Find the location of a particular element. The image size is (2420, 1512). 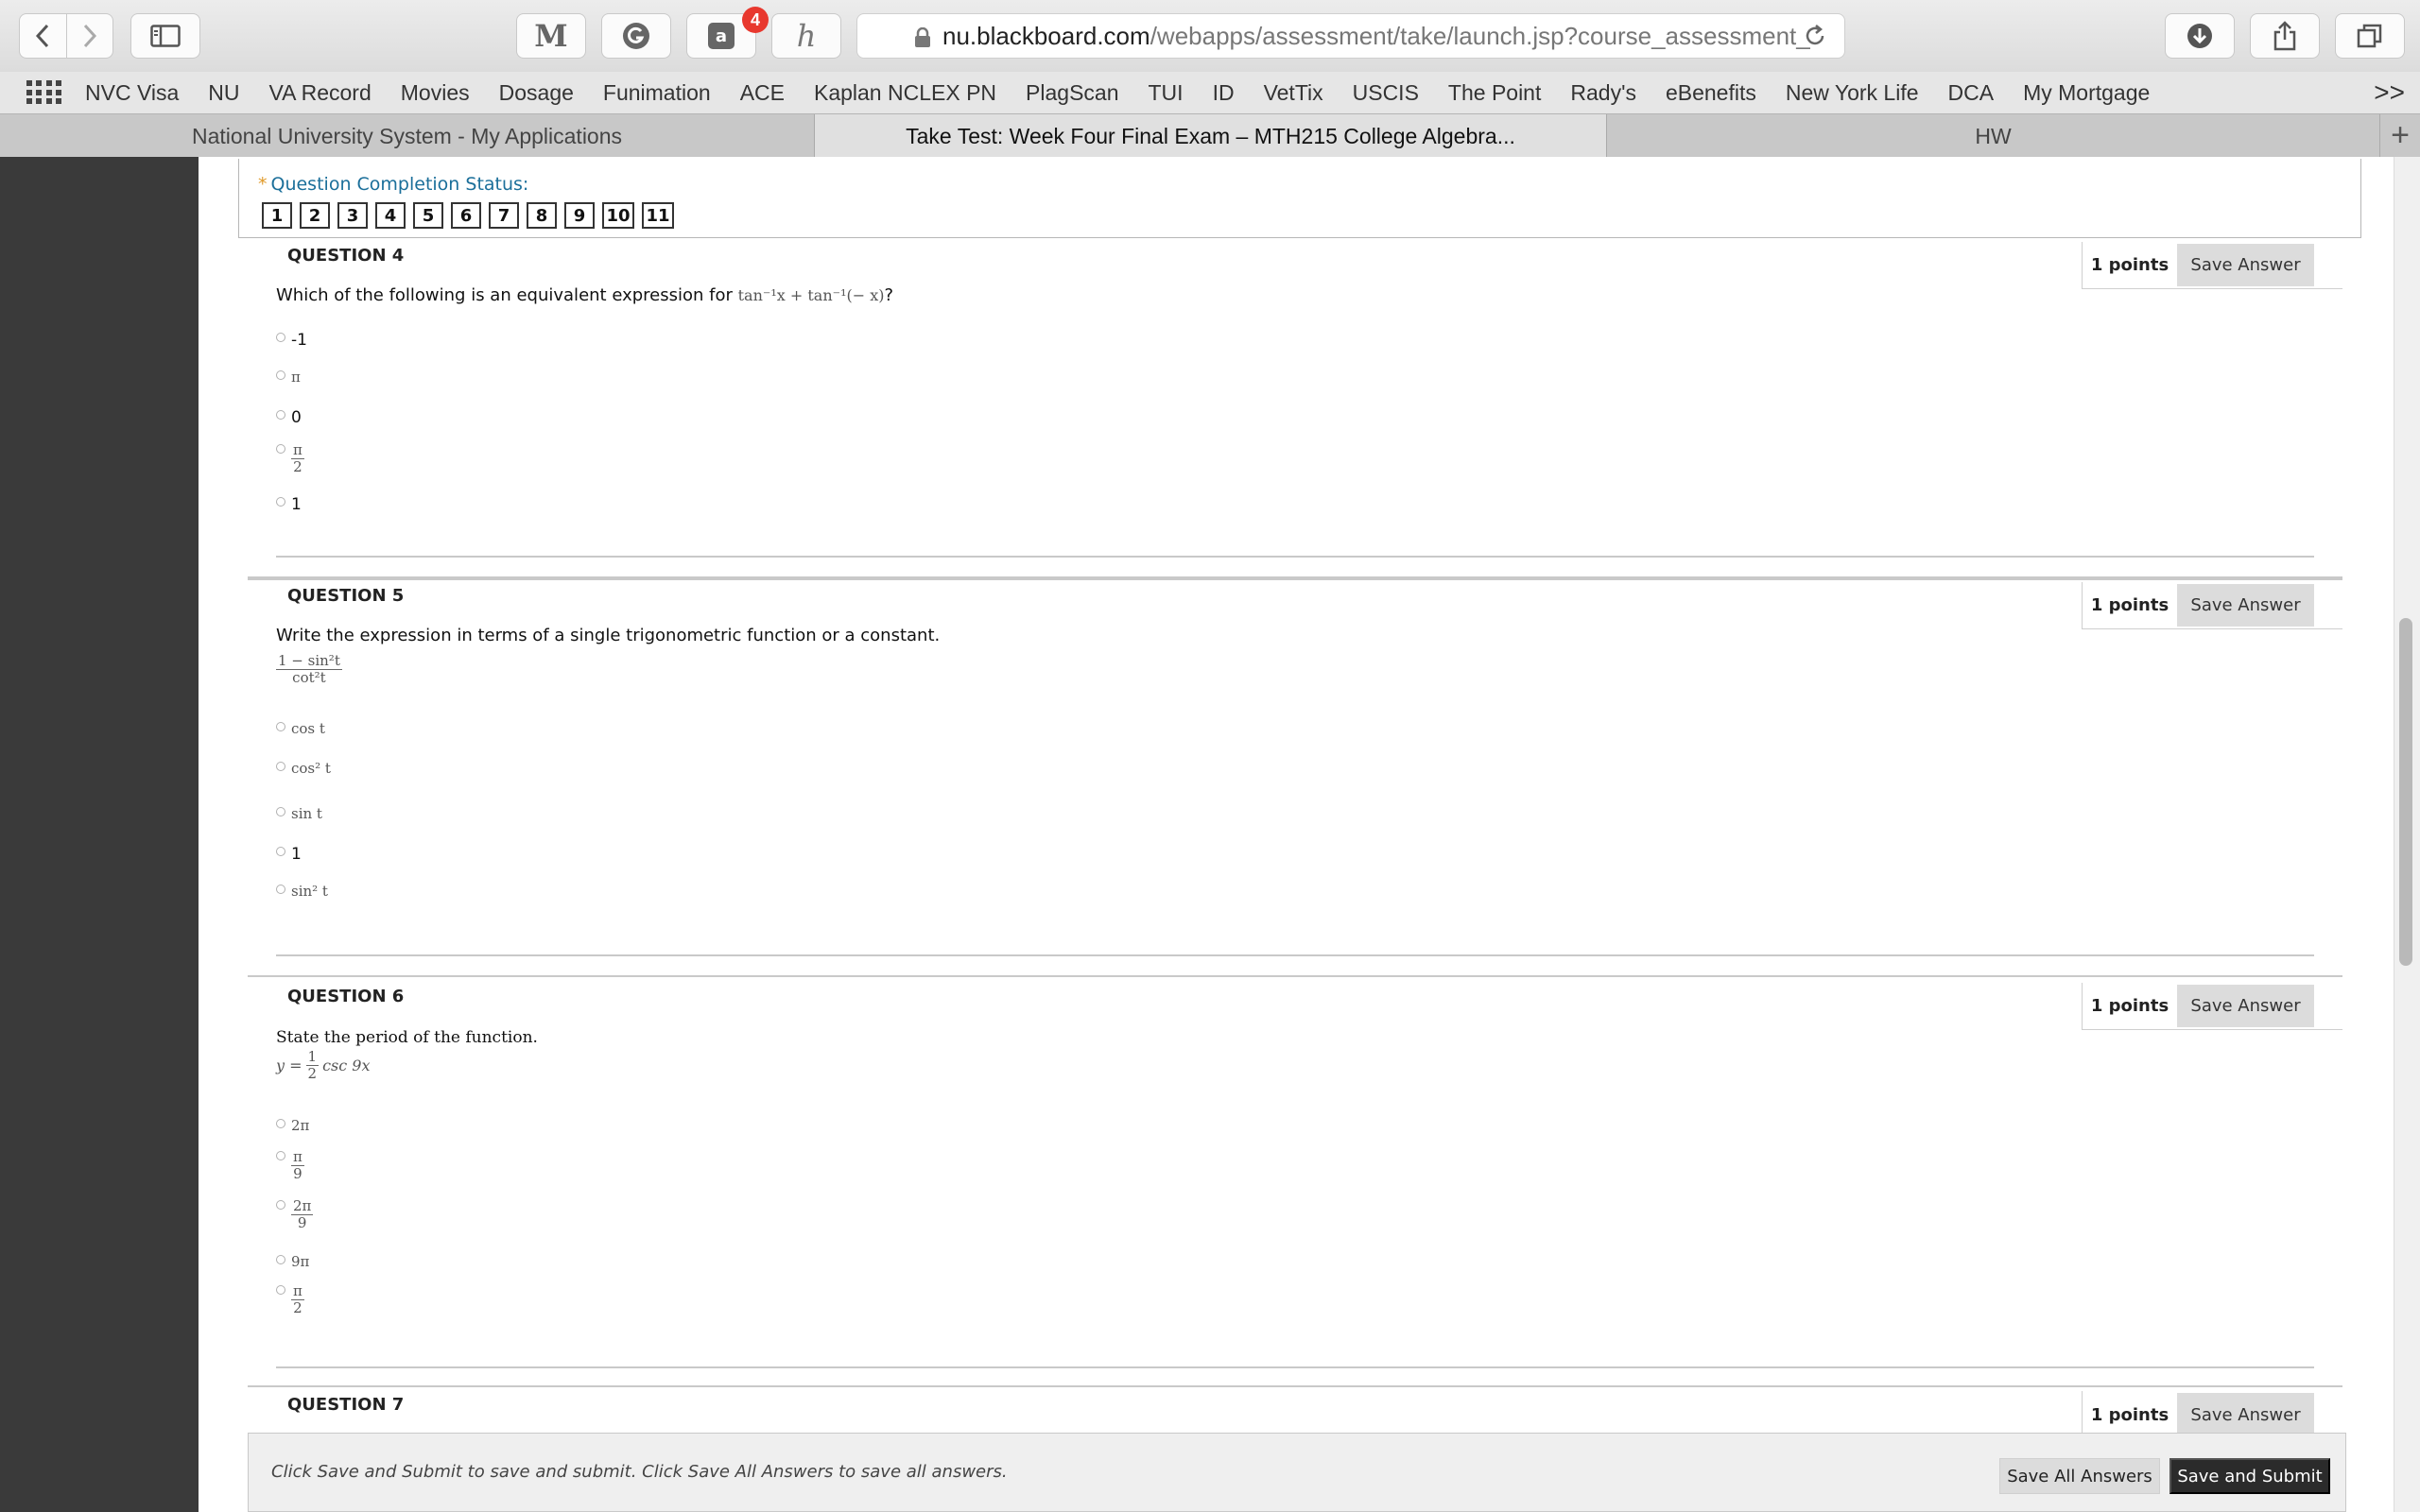

sidebar-icon is located at coordinates (165, 36).